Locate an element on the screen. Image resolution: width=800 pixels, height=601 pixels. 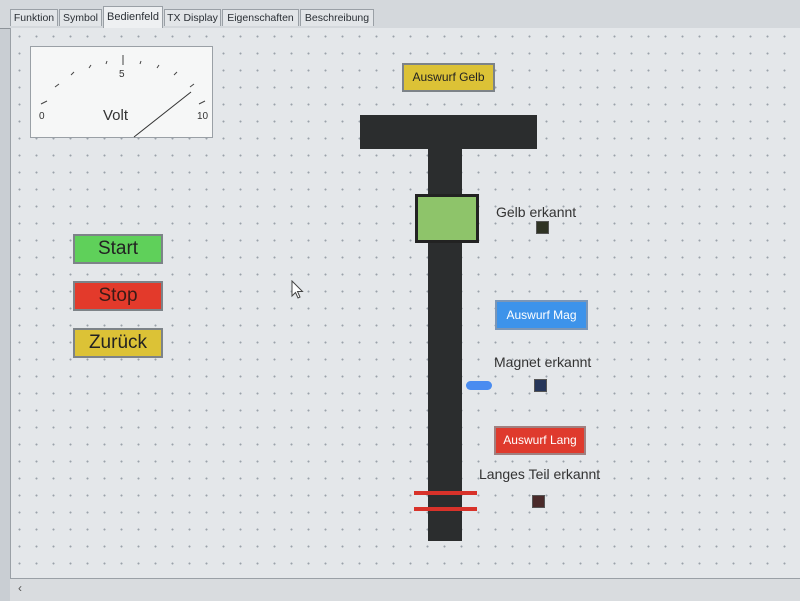
mouse-cursor-icon is located at coordinates (297, 289).